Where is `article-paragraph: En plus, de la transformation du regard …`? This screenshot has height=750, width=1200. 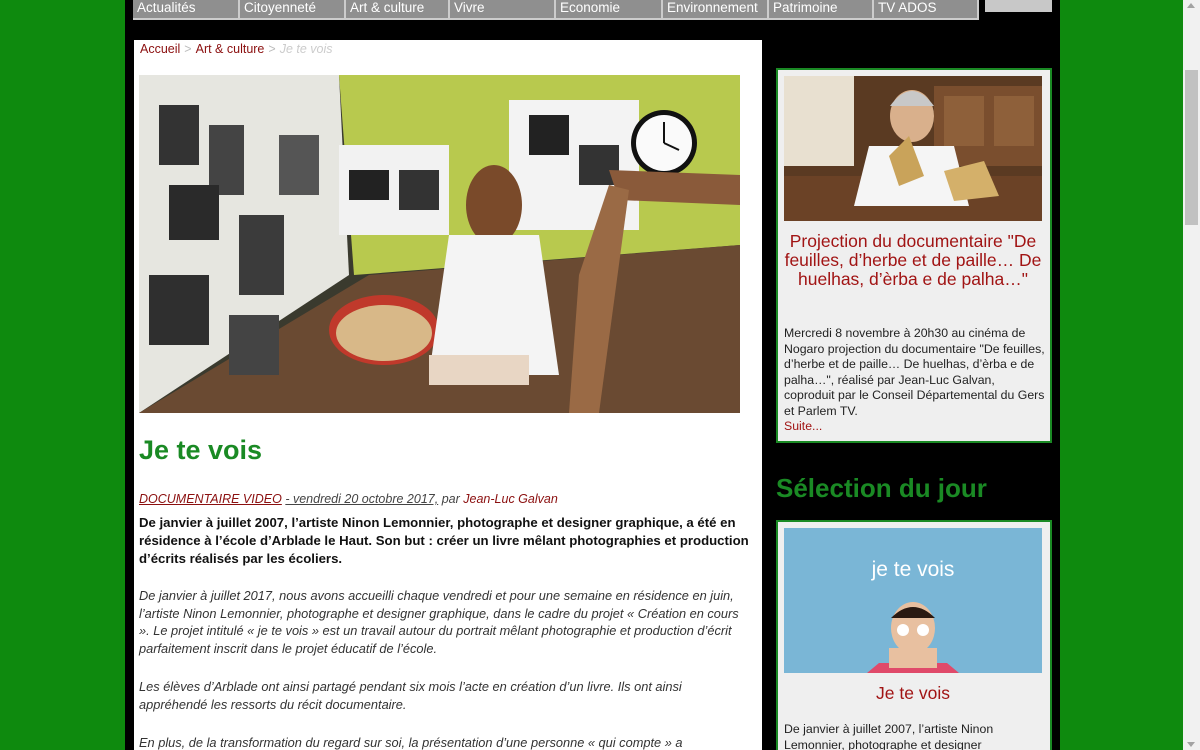
article-paragraph: En plus, de la transformation du regard … is located at coordinates (411, 742).